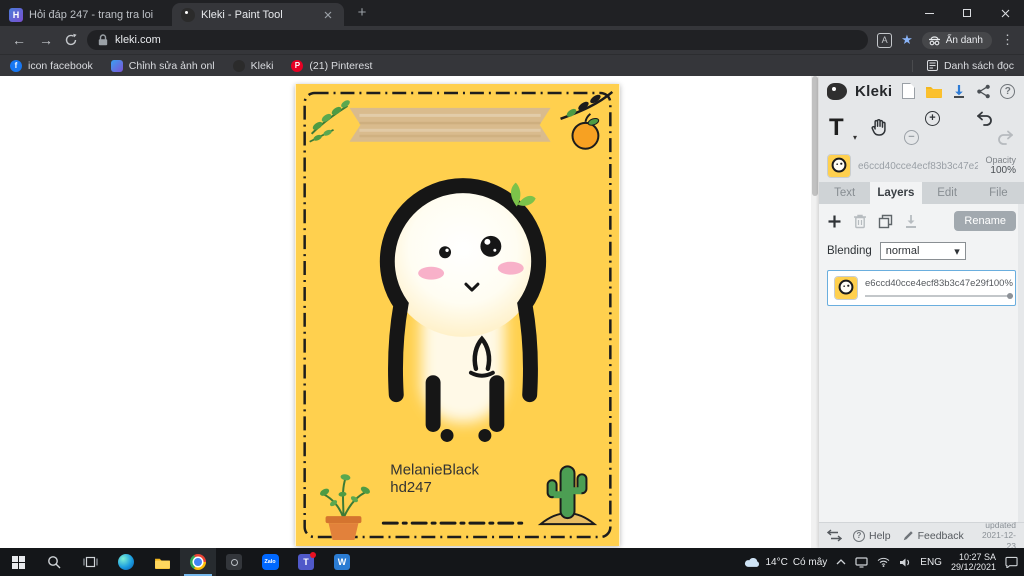  What do you see at coordinates (46, 40) in the screenshot?
I see `forward-button: →` at bounding box center [46, 40].